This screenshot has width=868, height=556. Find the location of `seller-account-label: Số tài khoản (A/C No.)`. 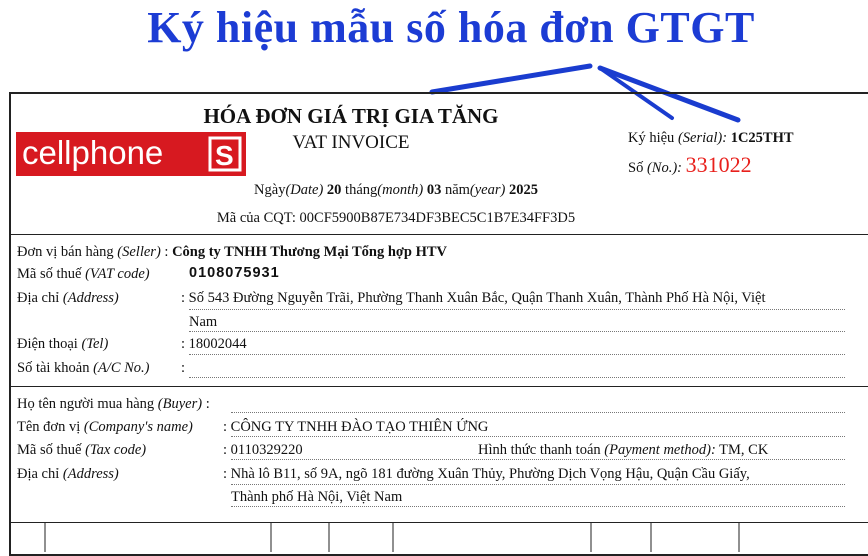

seller-account-label: Số tài khoản (A/C No.) is located at coordinates (83, 368).